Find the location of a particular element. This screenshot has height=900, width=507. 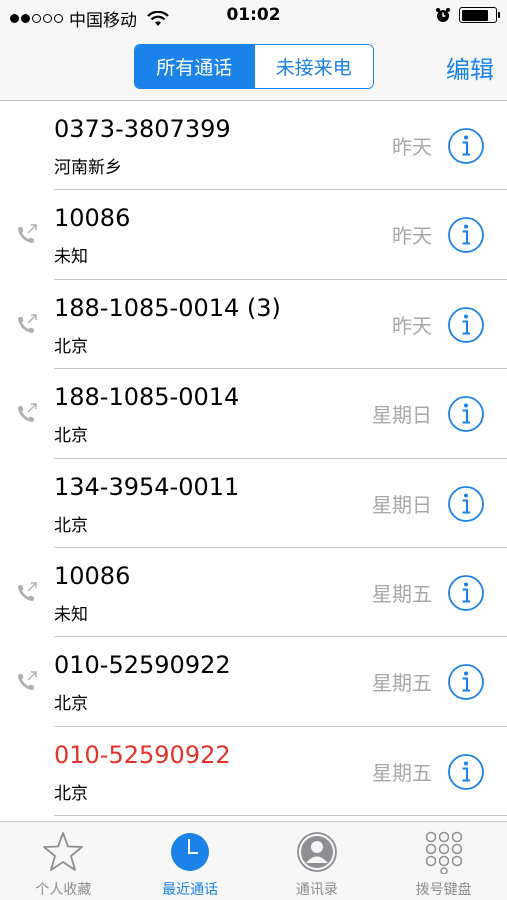

call-location: 河南新乡 is located at coordinates (88, 168).